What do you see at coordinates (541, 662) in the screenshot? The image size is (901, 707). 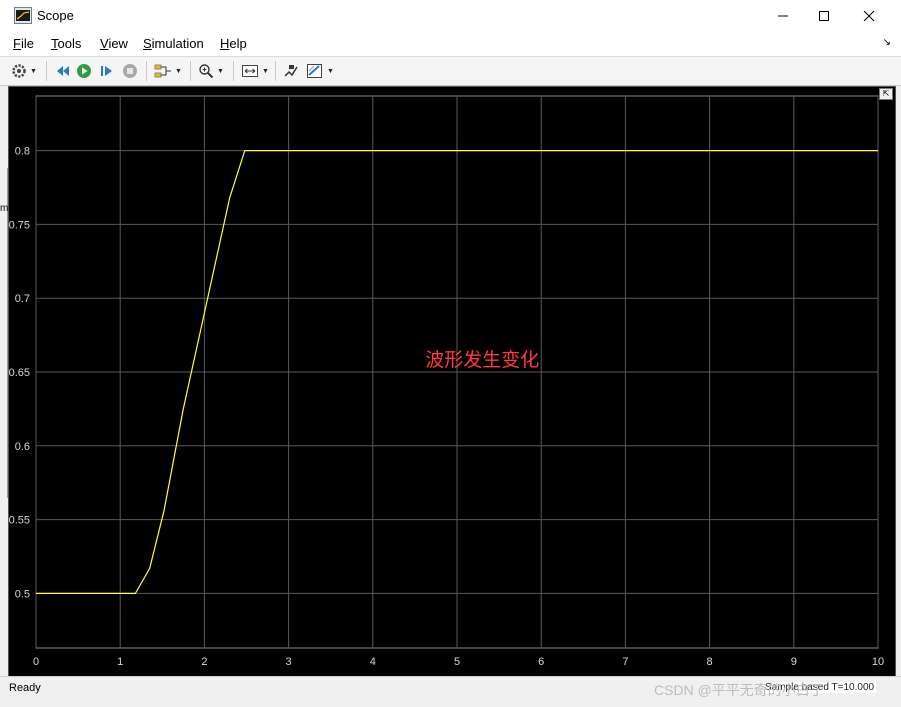 I see `x-tick-label: 6` at bounding box center [541, 662].